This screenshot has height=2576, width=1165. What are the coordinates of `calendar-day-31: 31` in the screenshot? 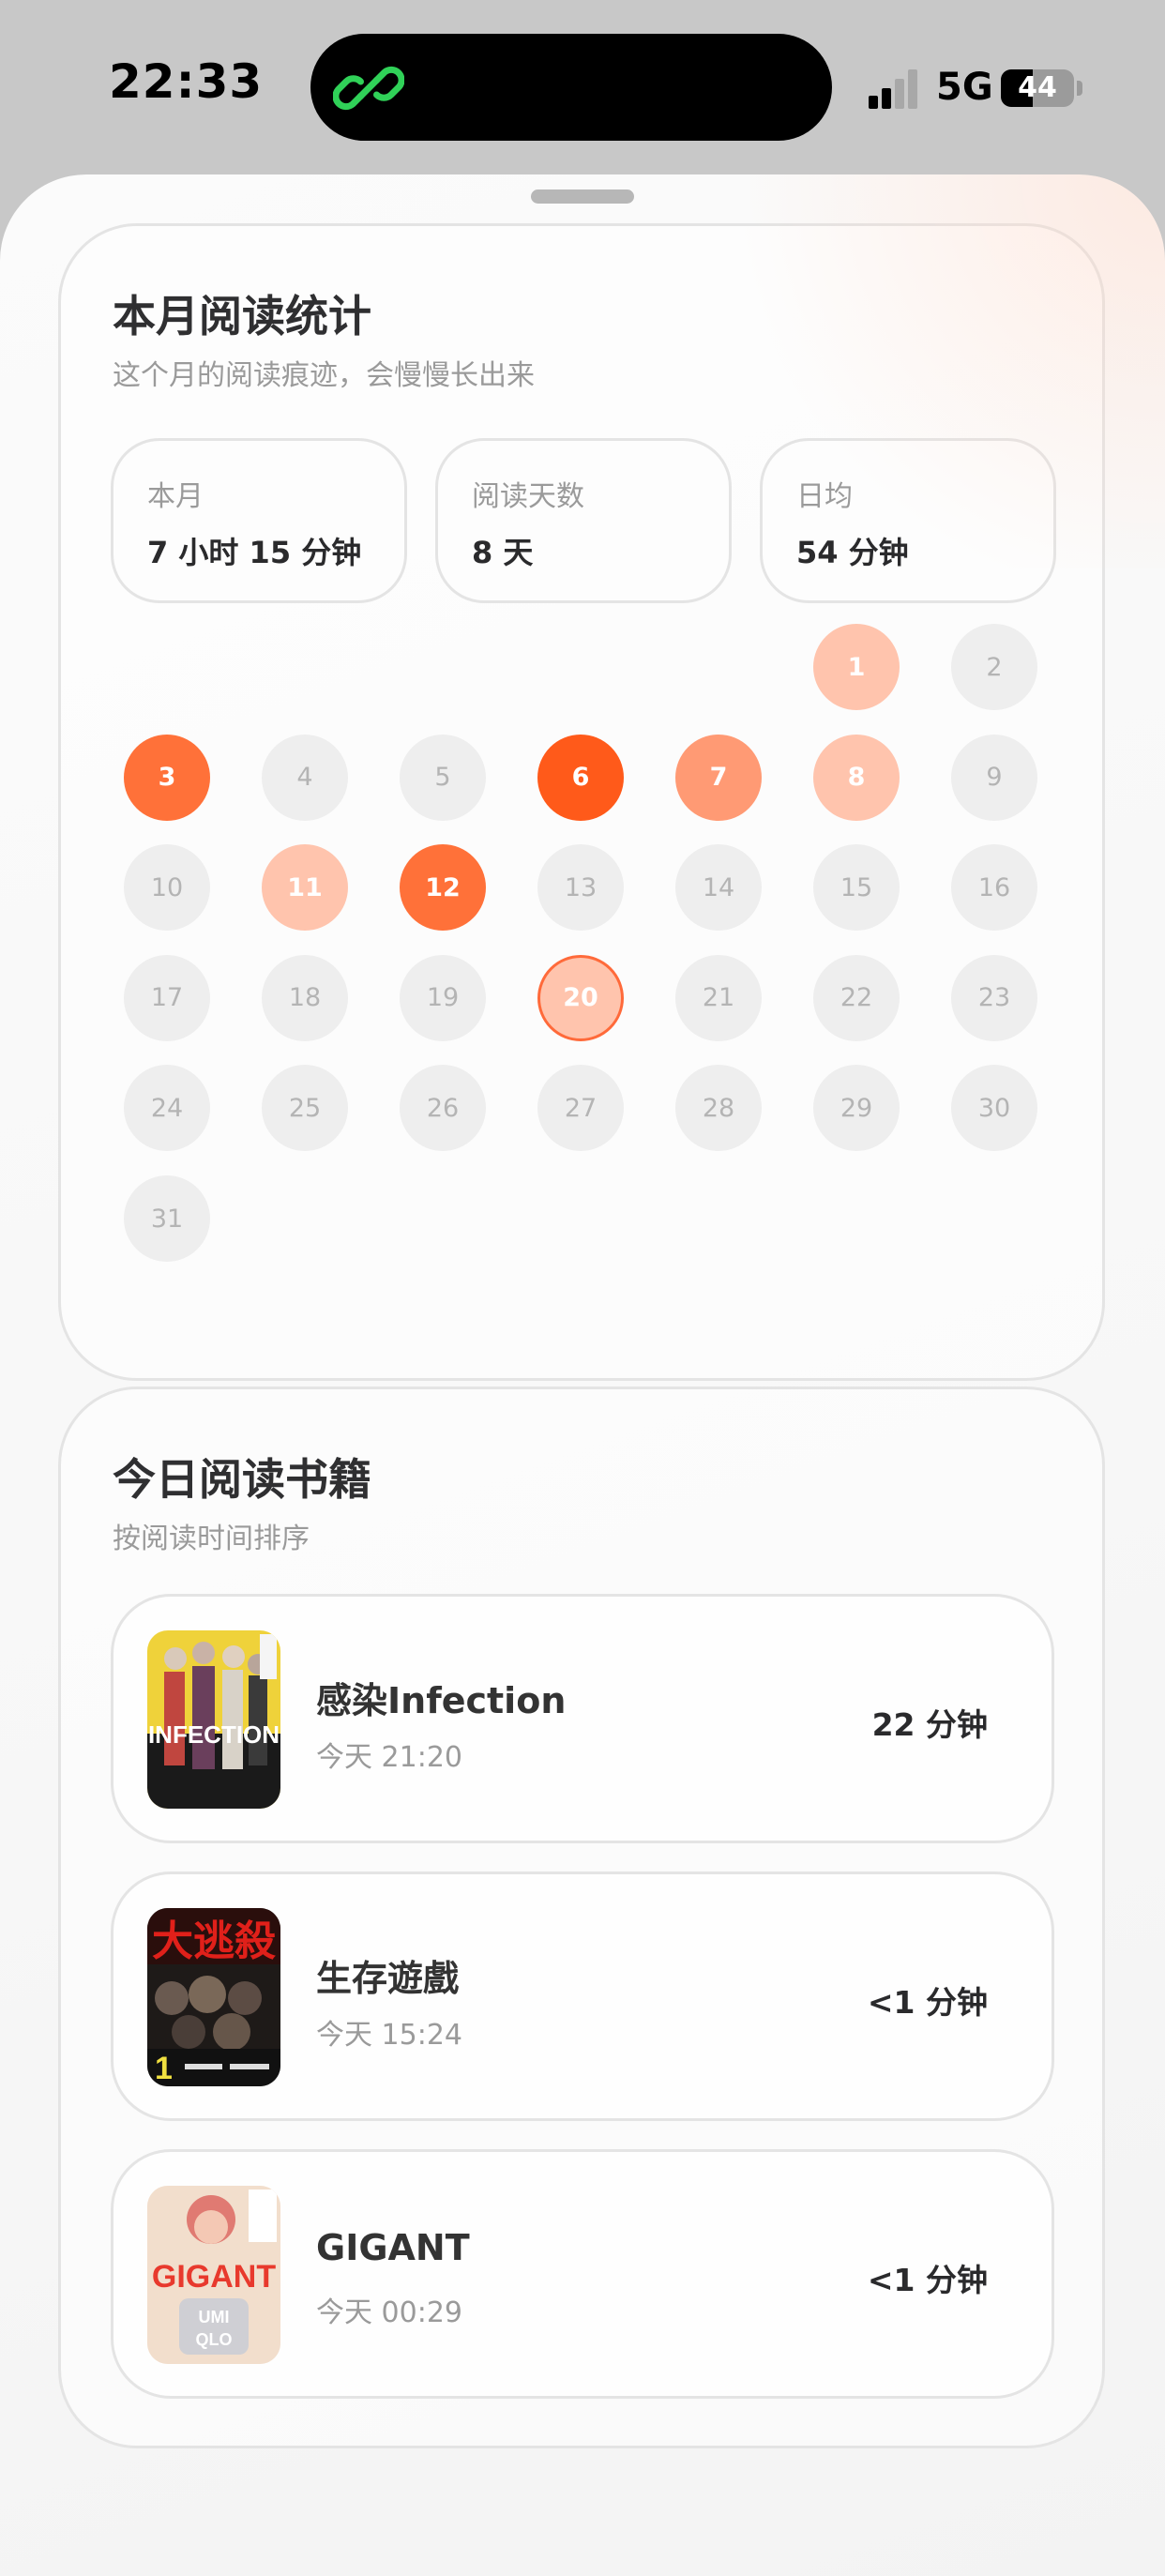 It's located at (167, 1218).